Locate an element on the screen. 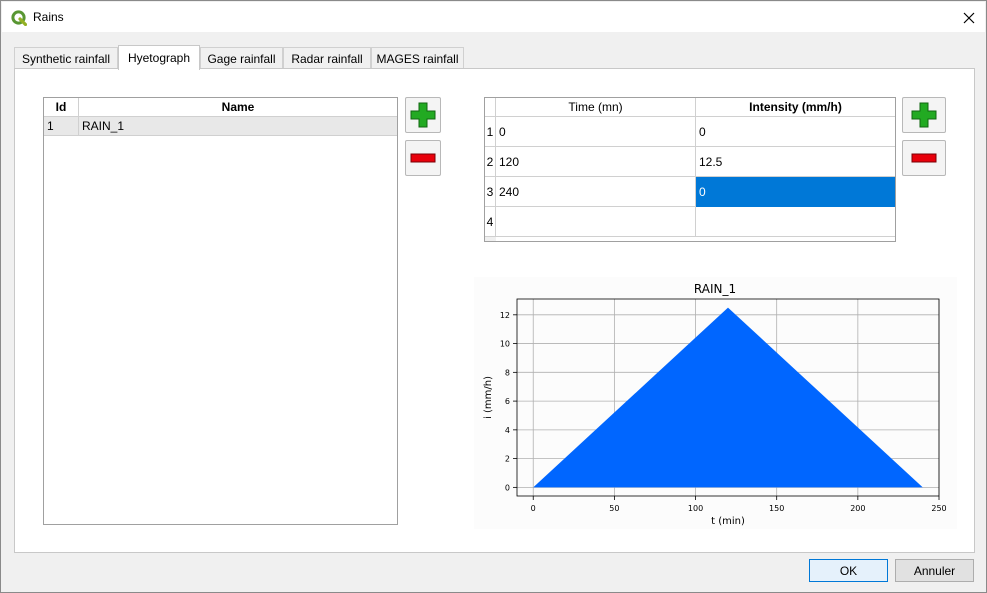  chart-title: RAIN_1 is located at coordinates (715, 289).